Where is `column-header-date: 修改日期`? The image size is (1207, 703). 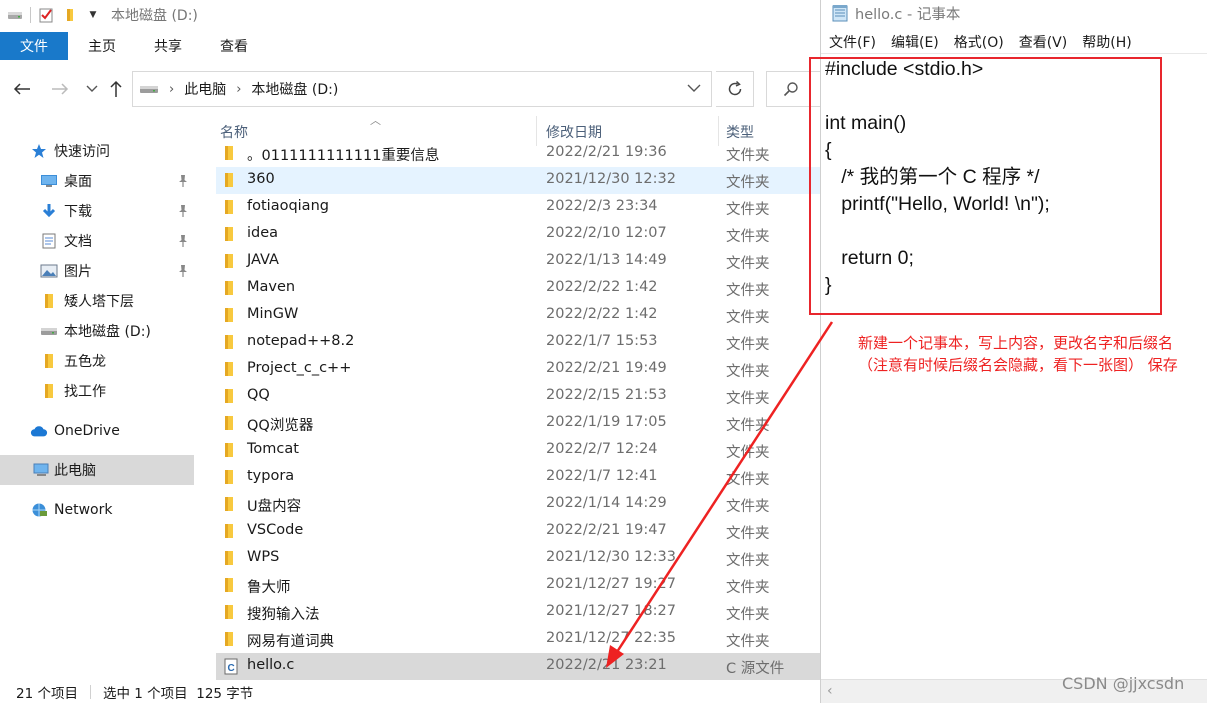
column-header-date: 修改日期 is located at coordinates (574, 132).